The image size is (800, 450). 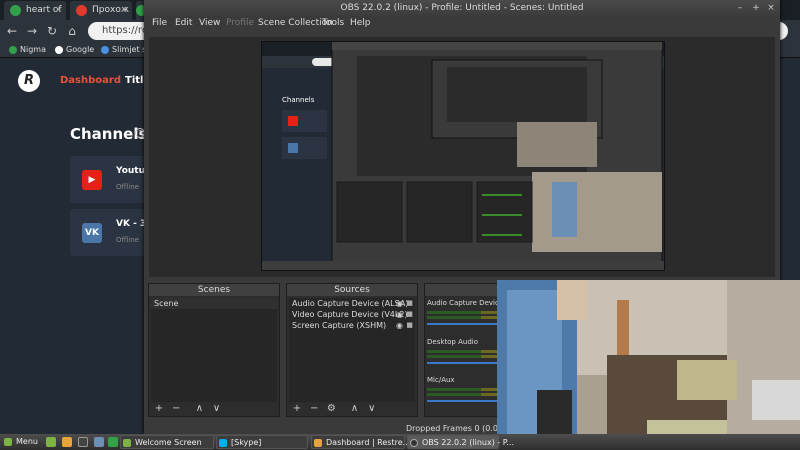 I want to click on bookmark-label: Google, so click(x=80, y=49).